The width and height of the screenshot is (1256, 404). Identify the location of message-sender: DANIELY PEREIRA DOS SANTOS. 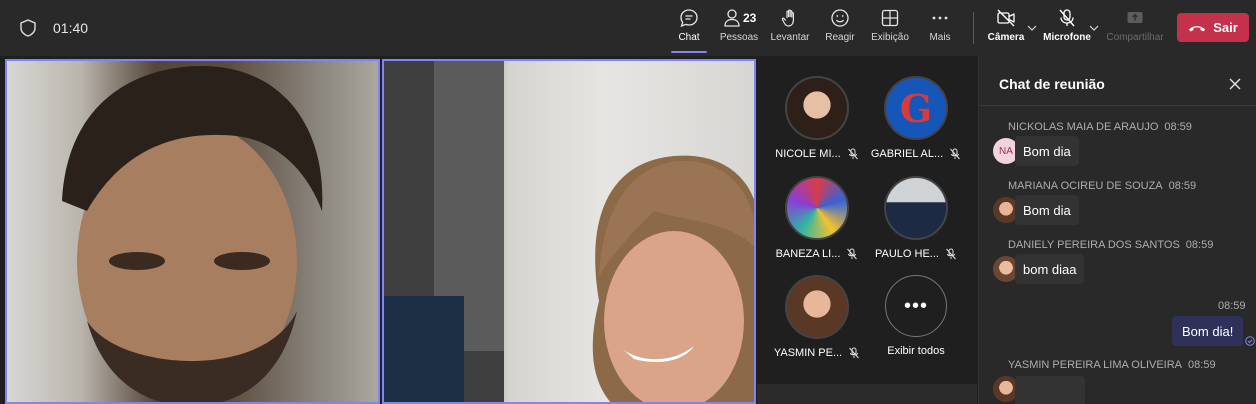
(1094, 245).